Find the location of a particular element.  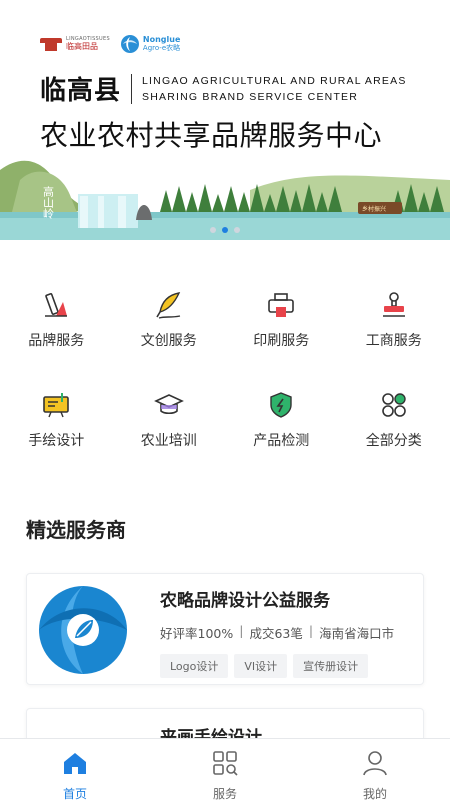

scenery-text: 高山岭 is located at coordinates (48, 202).